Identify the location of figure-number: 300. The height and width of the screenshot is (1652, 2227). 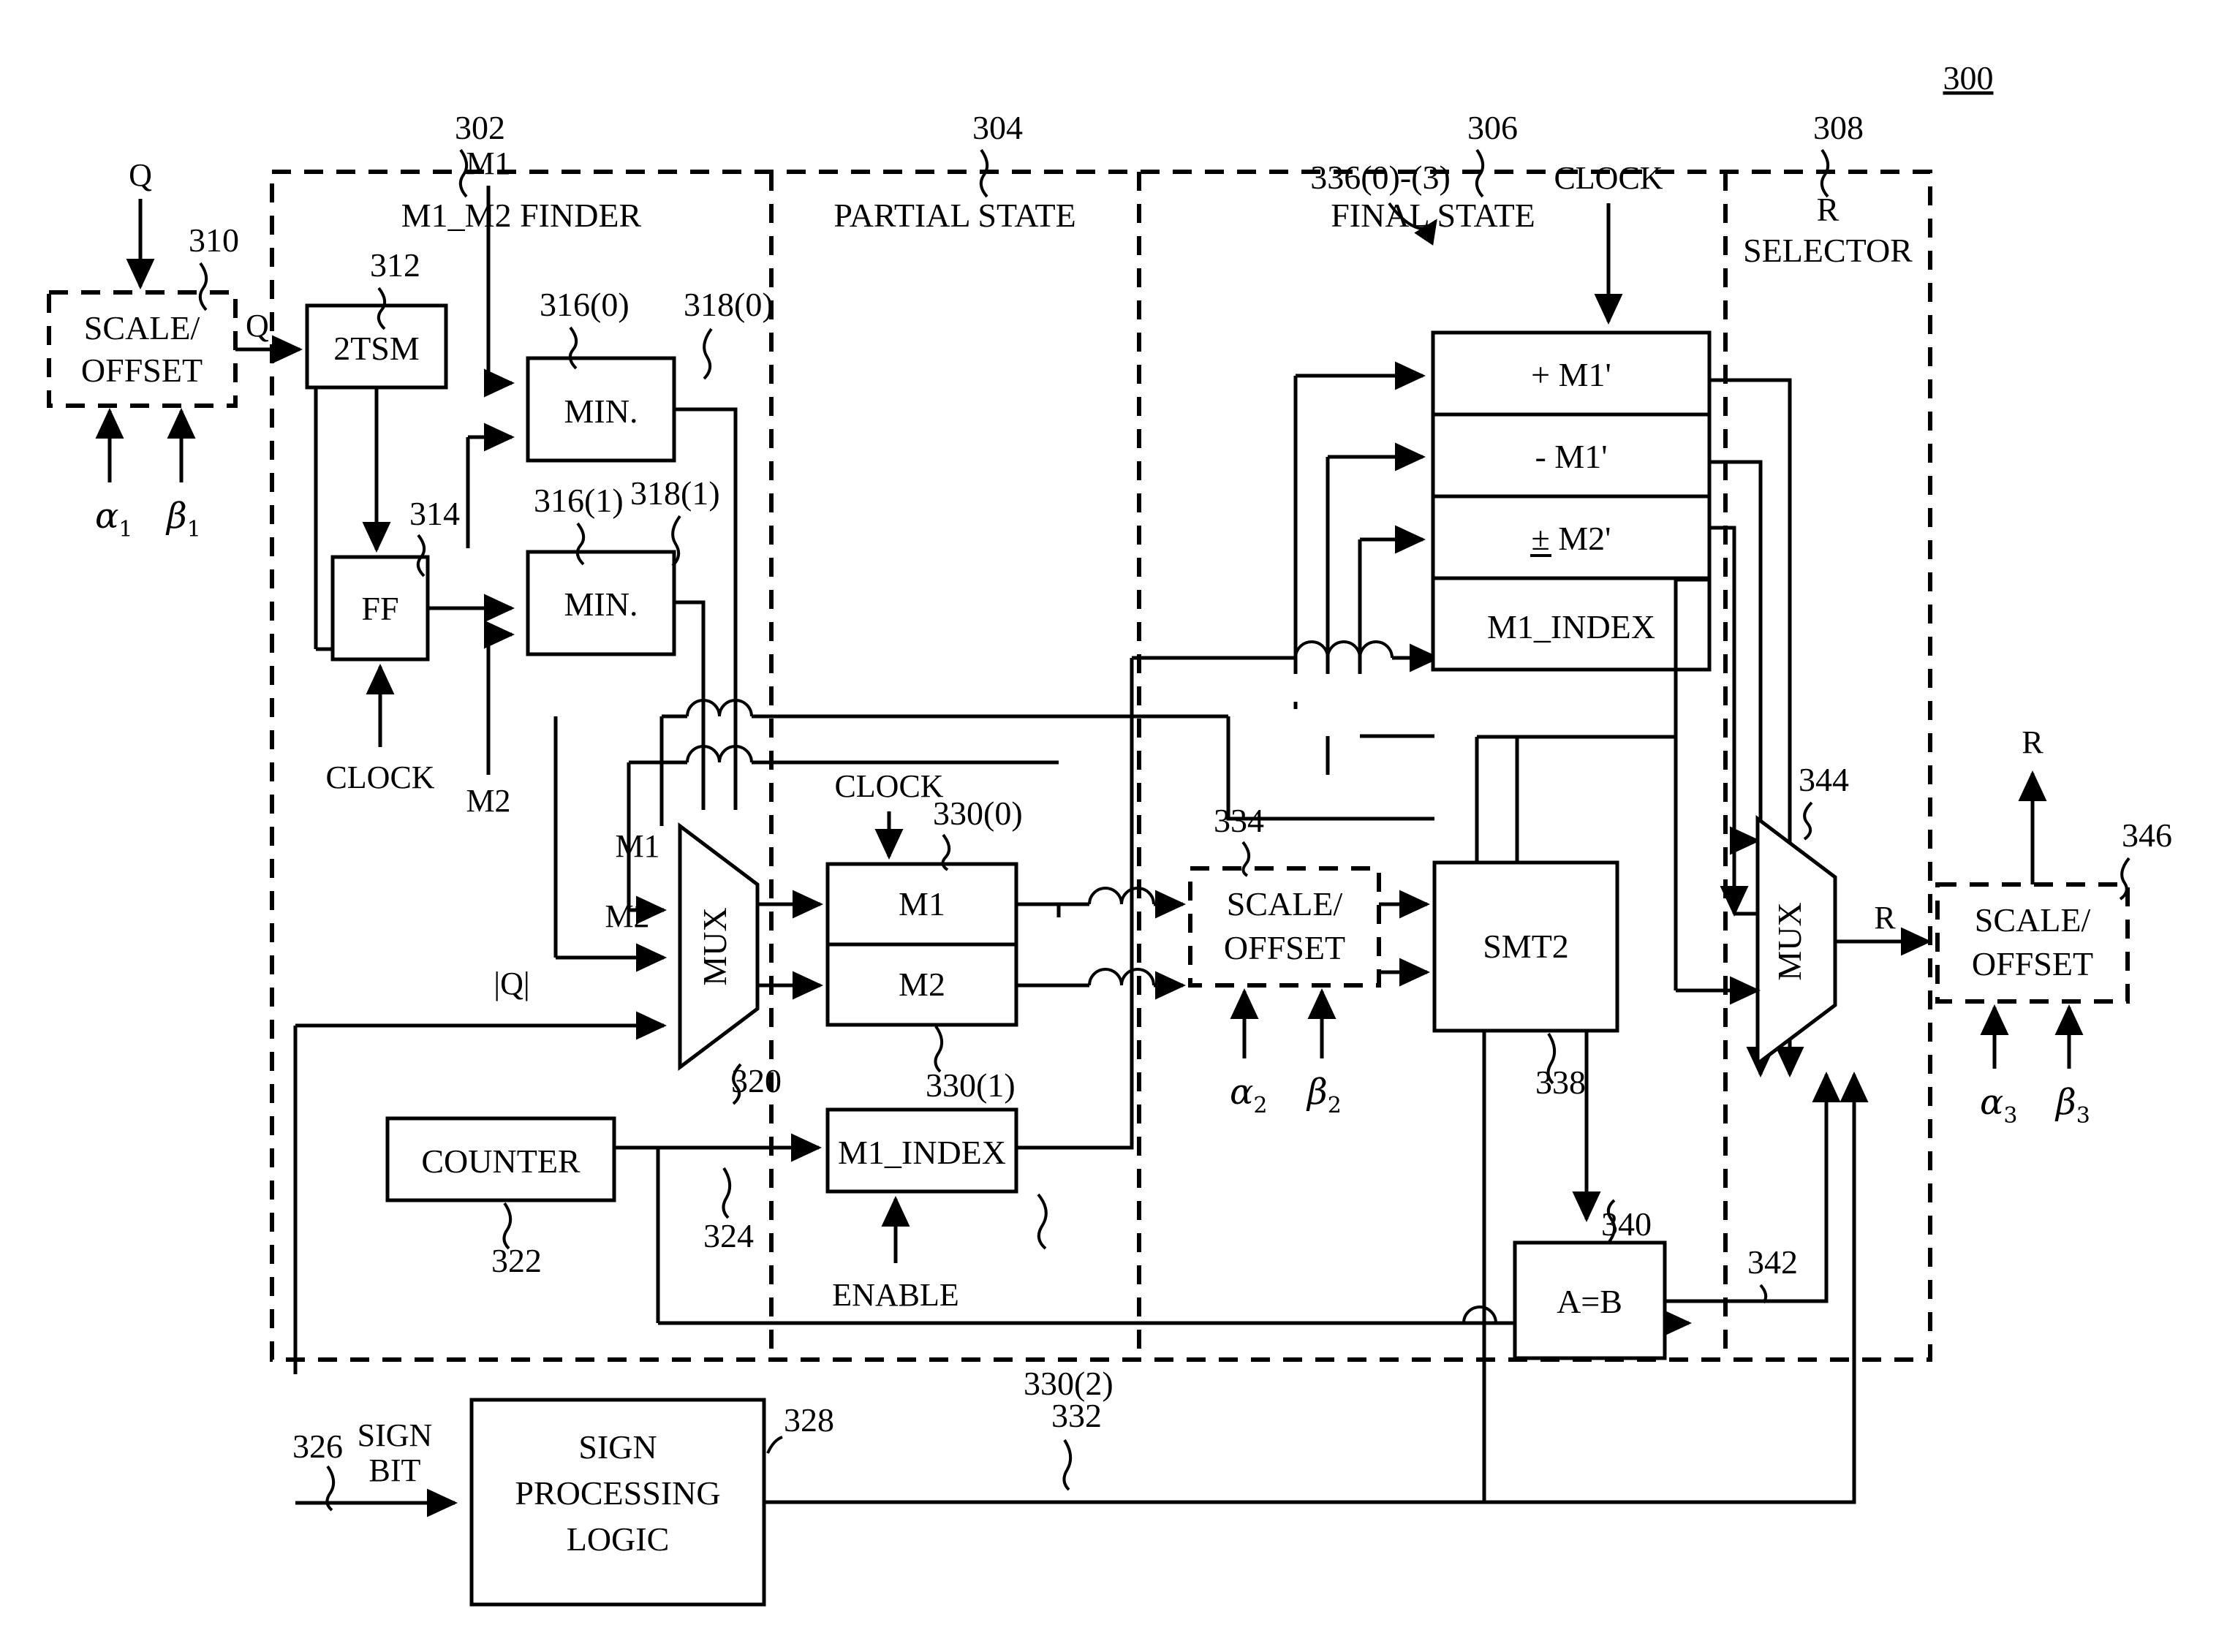
(1968, 77).